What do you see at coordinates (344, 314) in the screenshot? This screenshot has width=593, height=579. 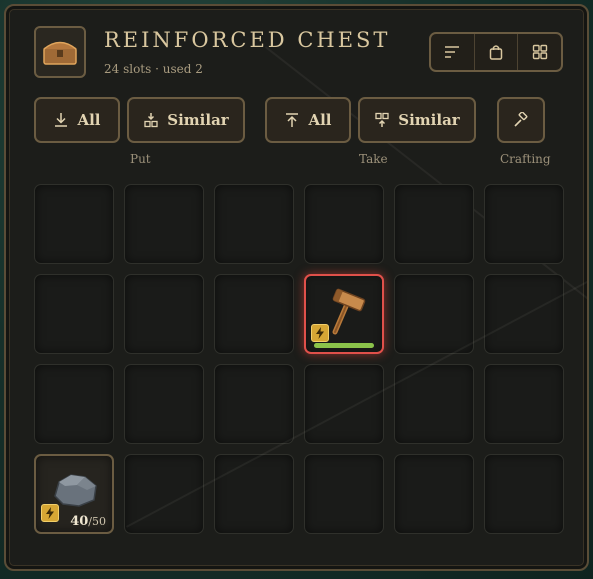 I see `inventory-slot-hammer` at bounding box center [344, 314].